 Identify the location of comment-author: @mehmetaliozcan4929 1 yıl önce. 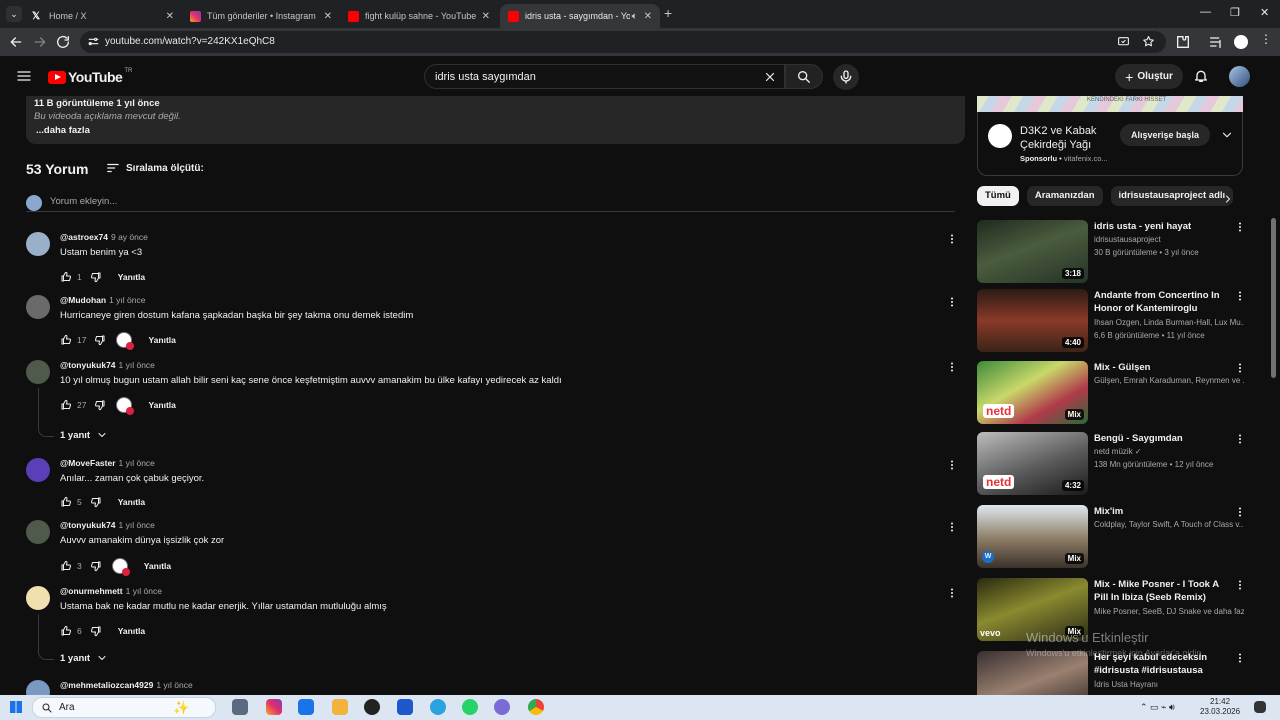
(126, 685).